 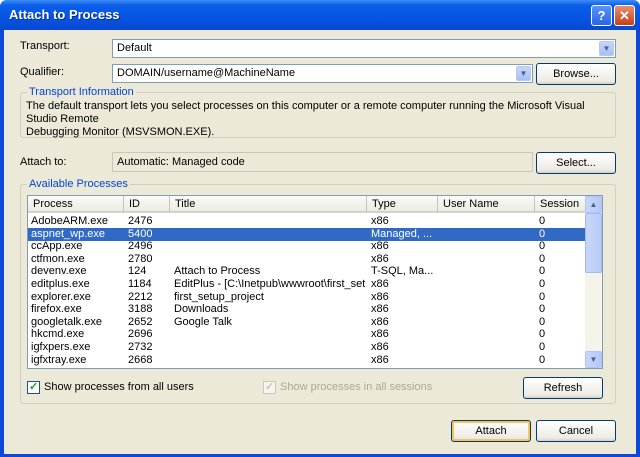 I want to click on table-row: aspnet_wp.exe 5400 Managed, ... 0, so click(x=306, y=234).